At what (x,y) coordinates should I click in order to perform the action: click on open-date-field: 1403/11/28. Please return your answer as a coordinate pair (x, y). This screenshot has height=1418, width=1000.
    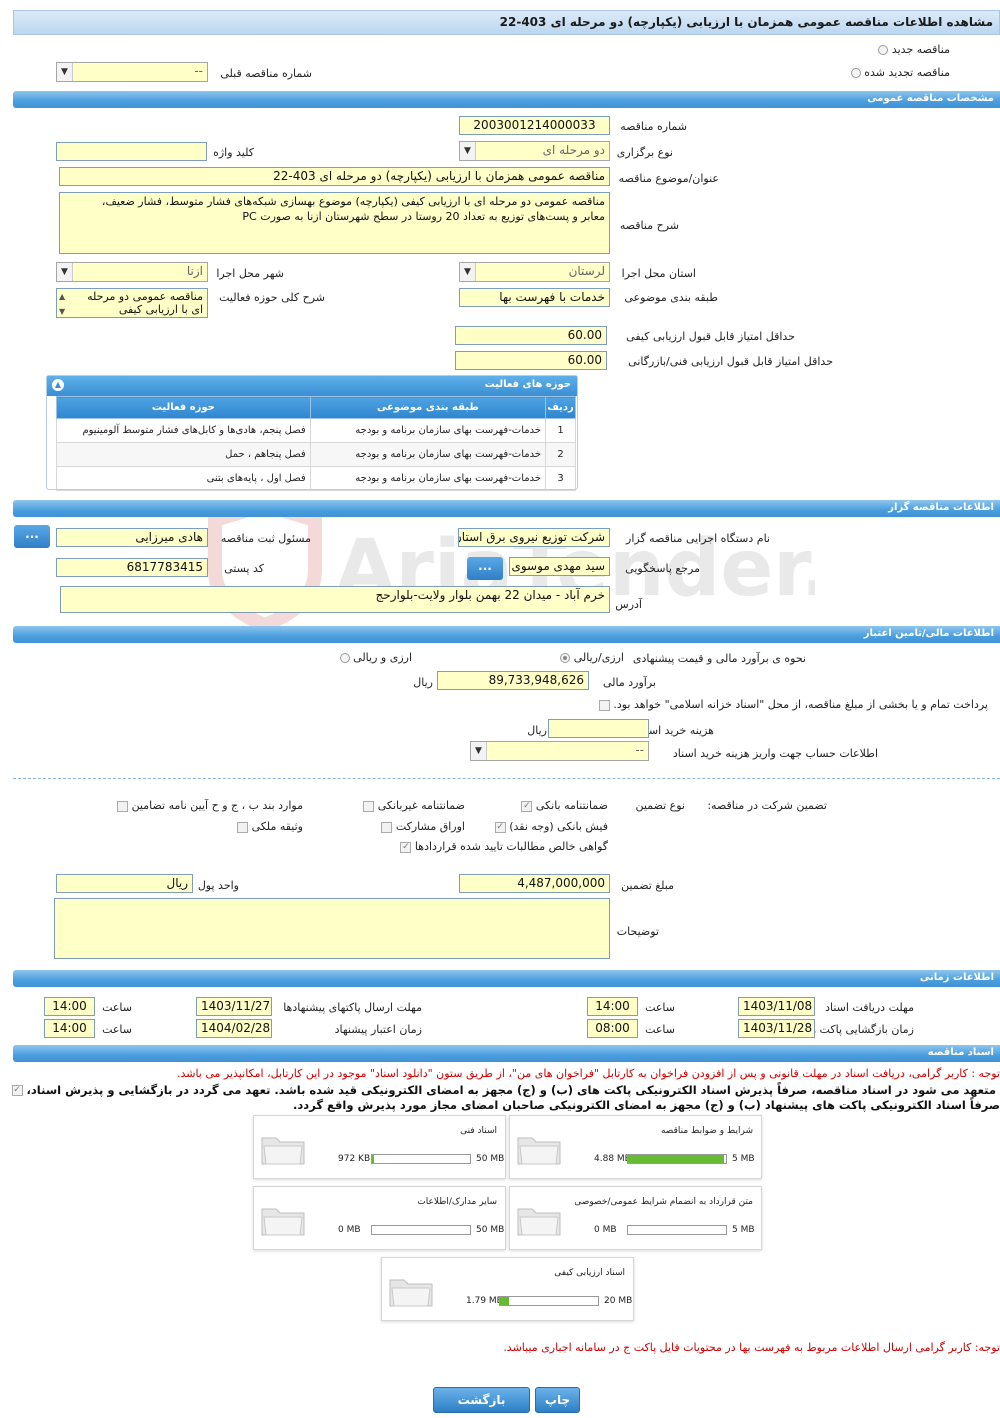
    Looking at the image, I should click on (776, 1028).